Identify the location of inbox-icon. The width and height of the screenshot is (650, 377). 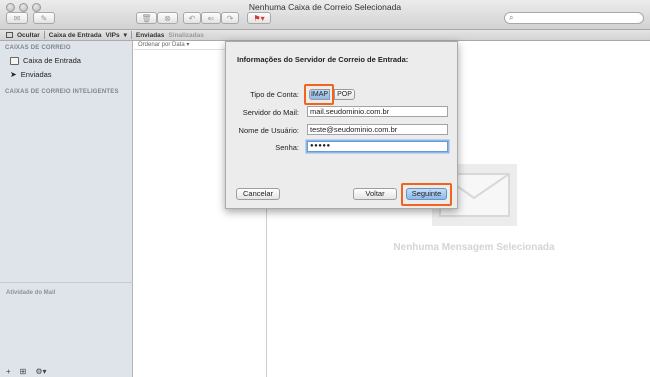
(14, 60).